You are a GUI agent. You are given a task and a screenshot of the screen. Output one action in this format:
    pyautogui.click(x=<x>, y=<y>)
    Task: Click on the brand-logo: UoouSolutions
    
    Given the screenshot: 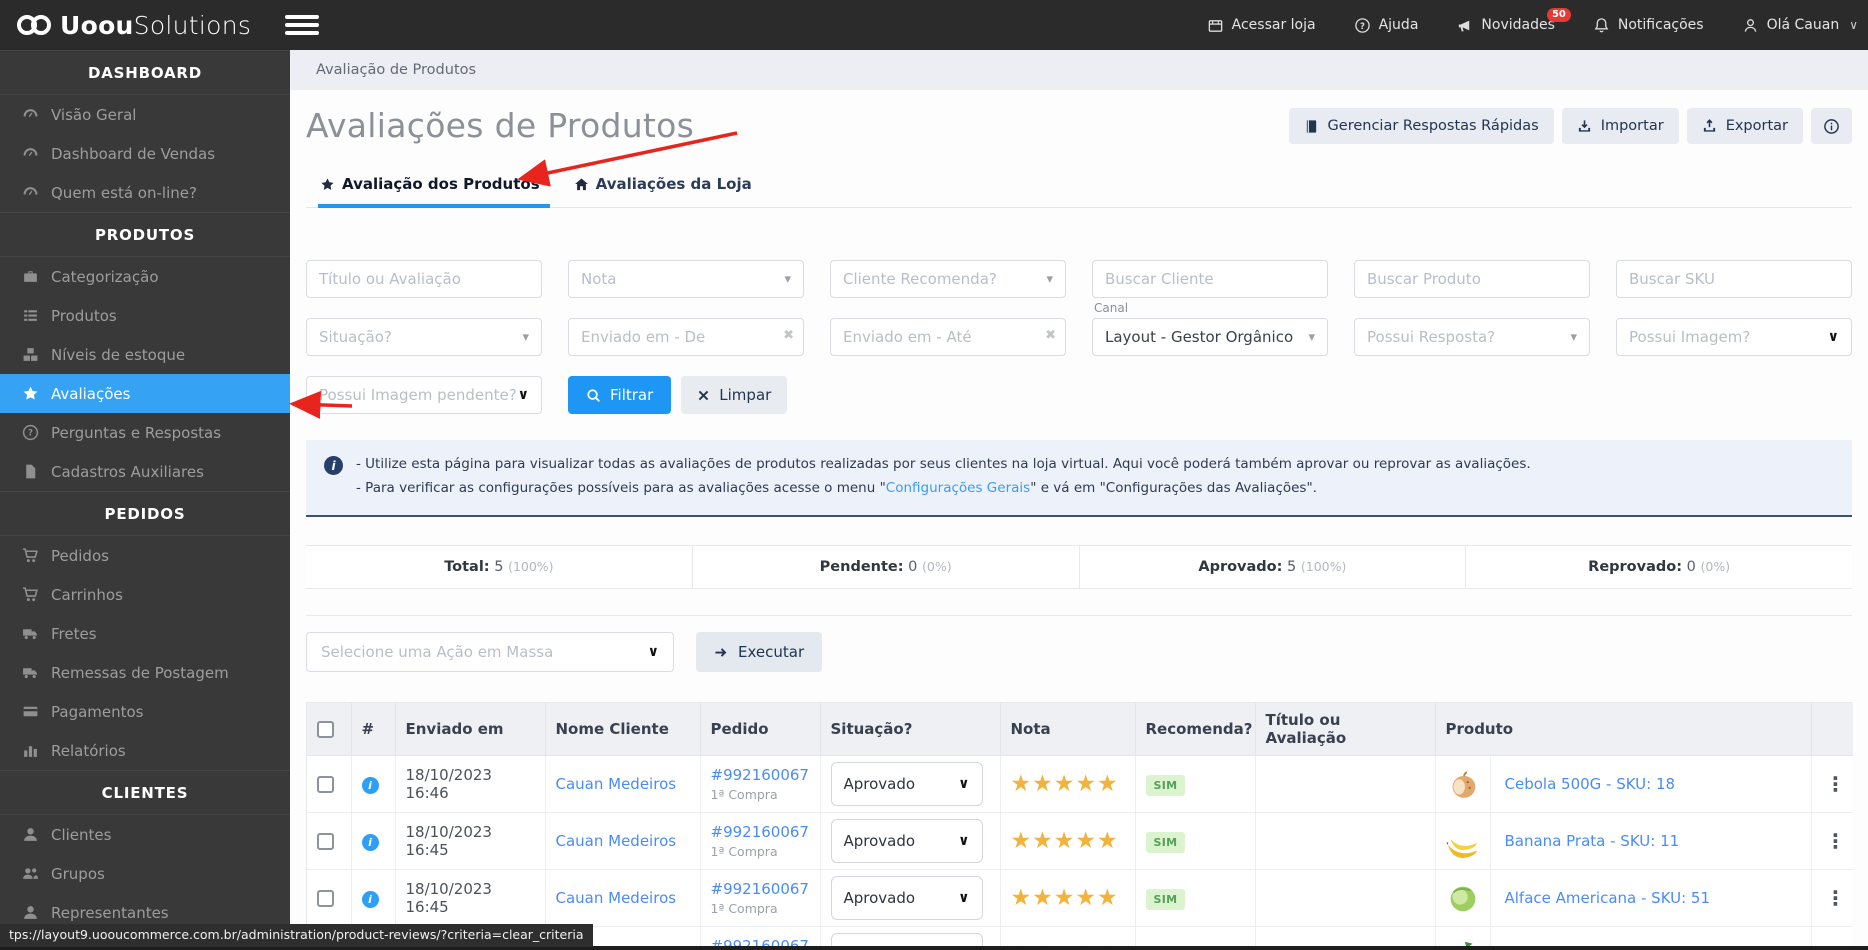 What is the action you would take?
    pyautogui.click(x=133, y=25)
    